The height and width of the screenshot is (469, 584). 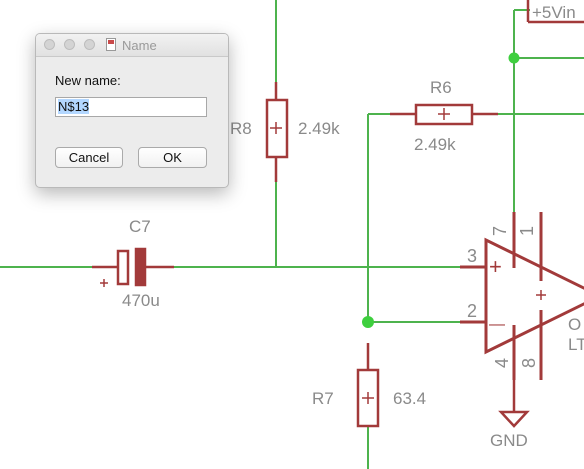 What do you see at coordinates (574, 324) in the screenshot?
I see `opamp-label-o: O` at bounding box center [574, 324].